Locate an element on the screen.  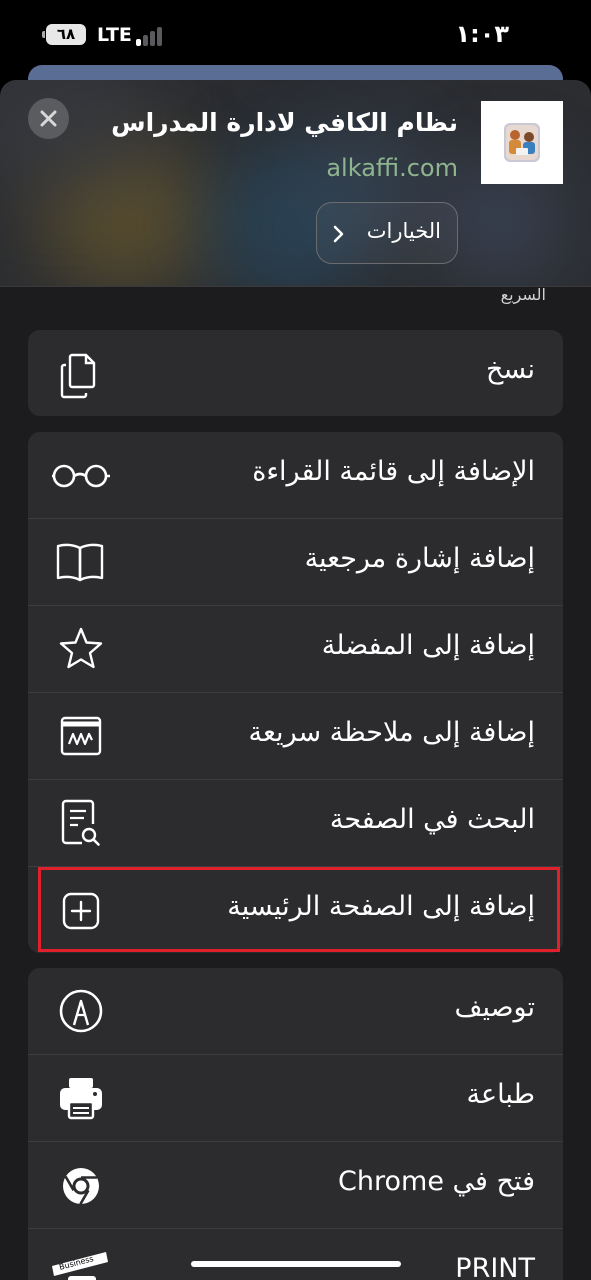
chevron-right-icon is located at coordinates (338, 234).